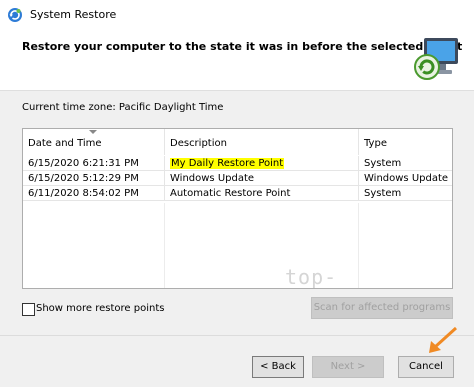 The width and height of the screenshot is (474, 387). What do you see at coordinates (278, 367) in the screenshot?
I see `back-button: < Back` at bounding box center [278, 367].